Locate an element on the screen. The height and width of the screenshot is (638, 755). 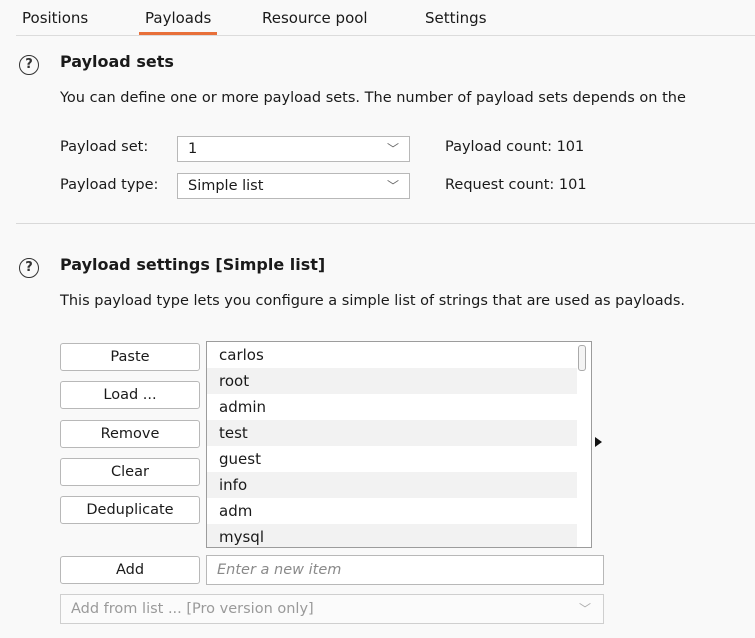
add-from-list-label: Add from list ... [Pro version only] is located at coordinates (192, 609).